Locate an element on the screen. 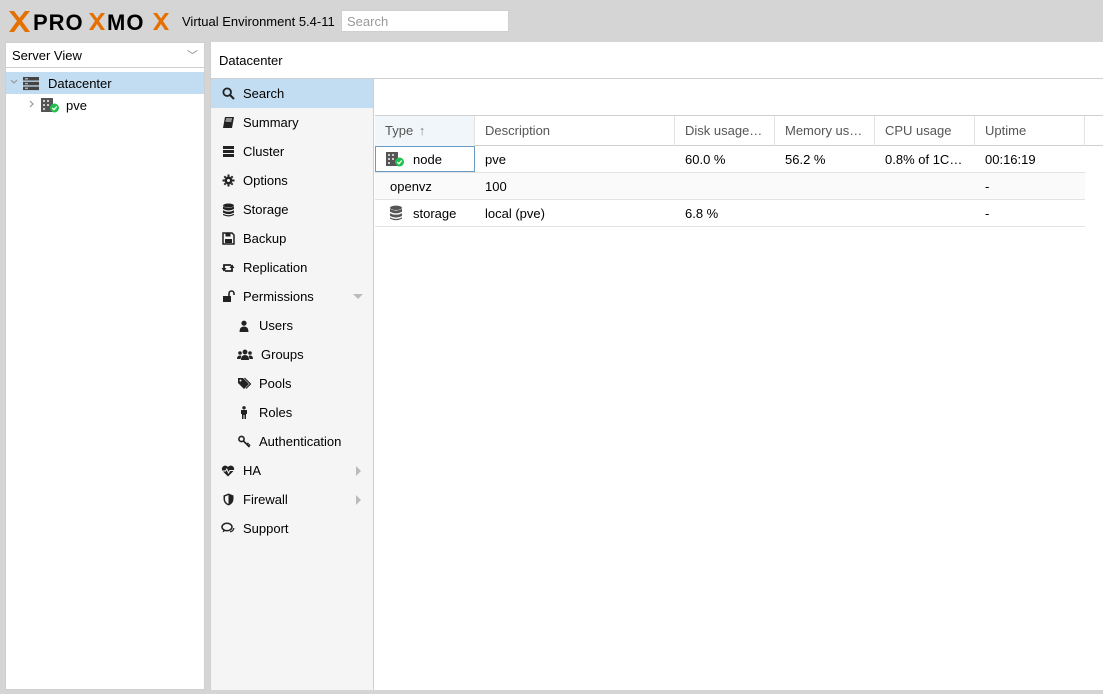  menu-item-label: Groups is located at coordinates (282, 354).